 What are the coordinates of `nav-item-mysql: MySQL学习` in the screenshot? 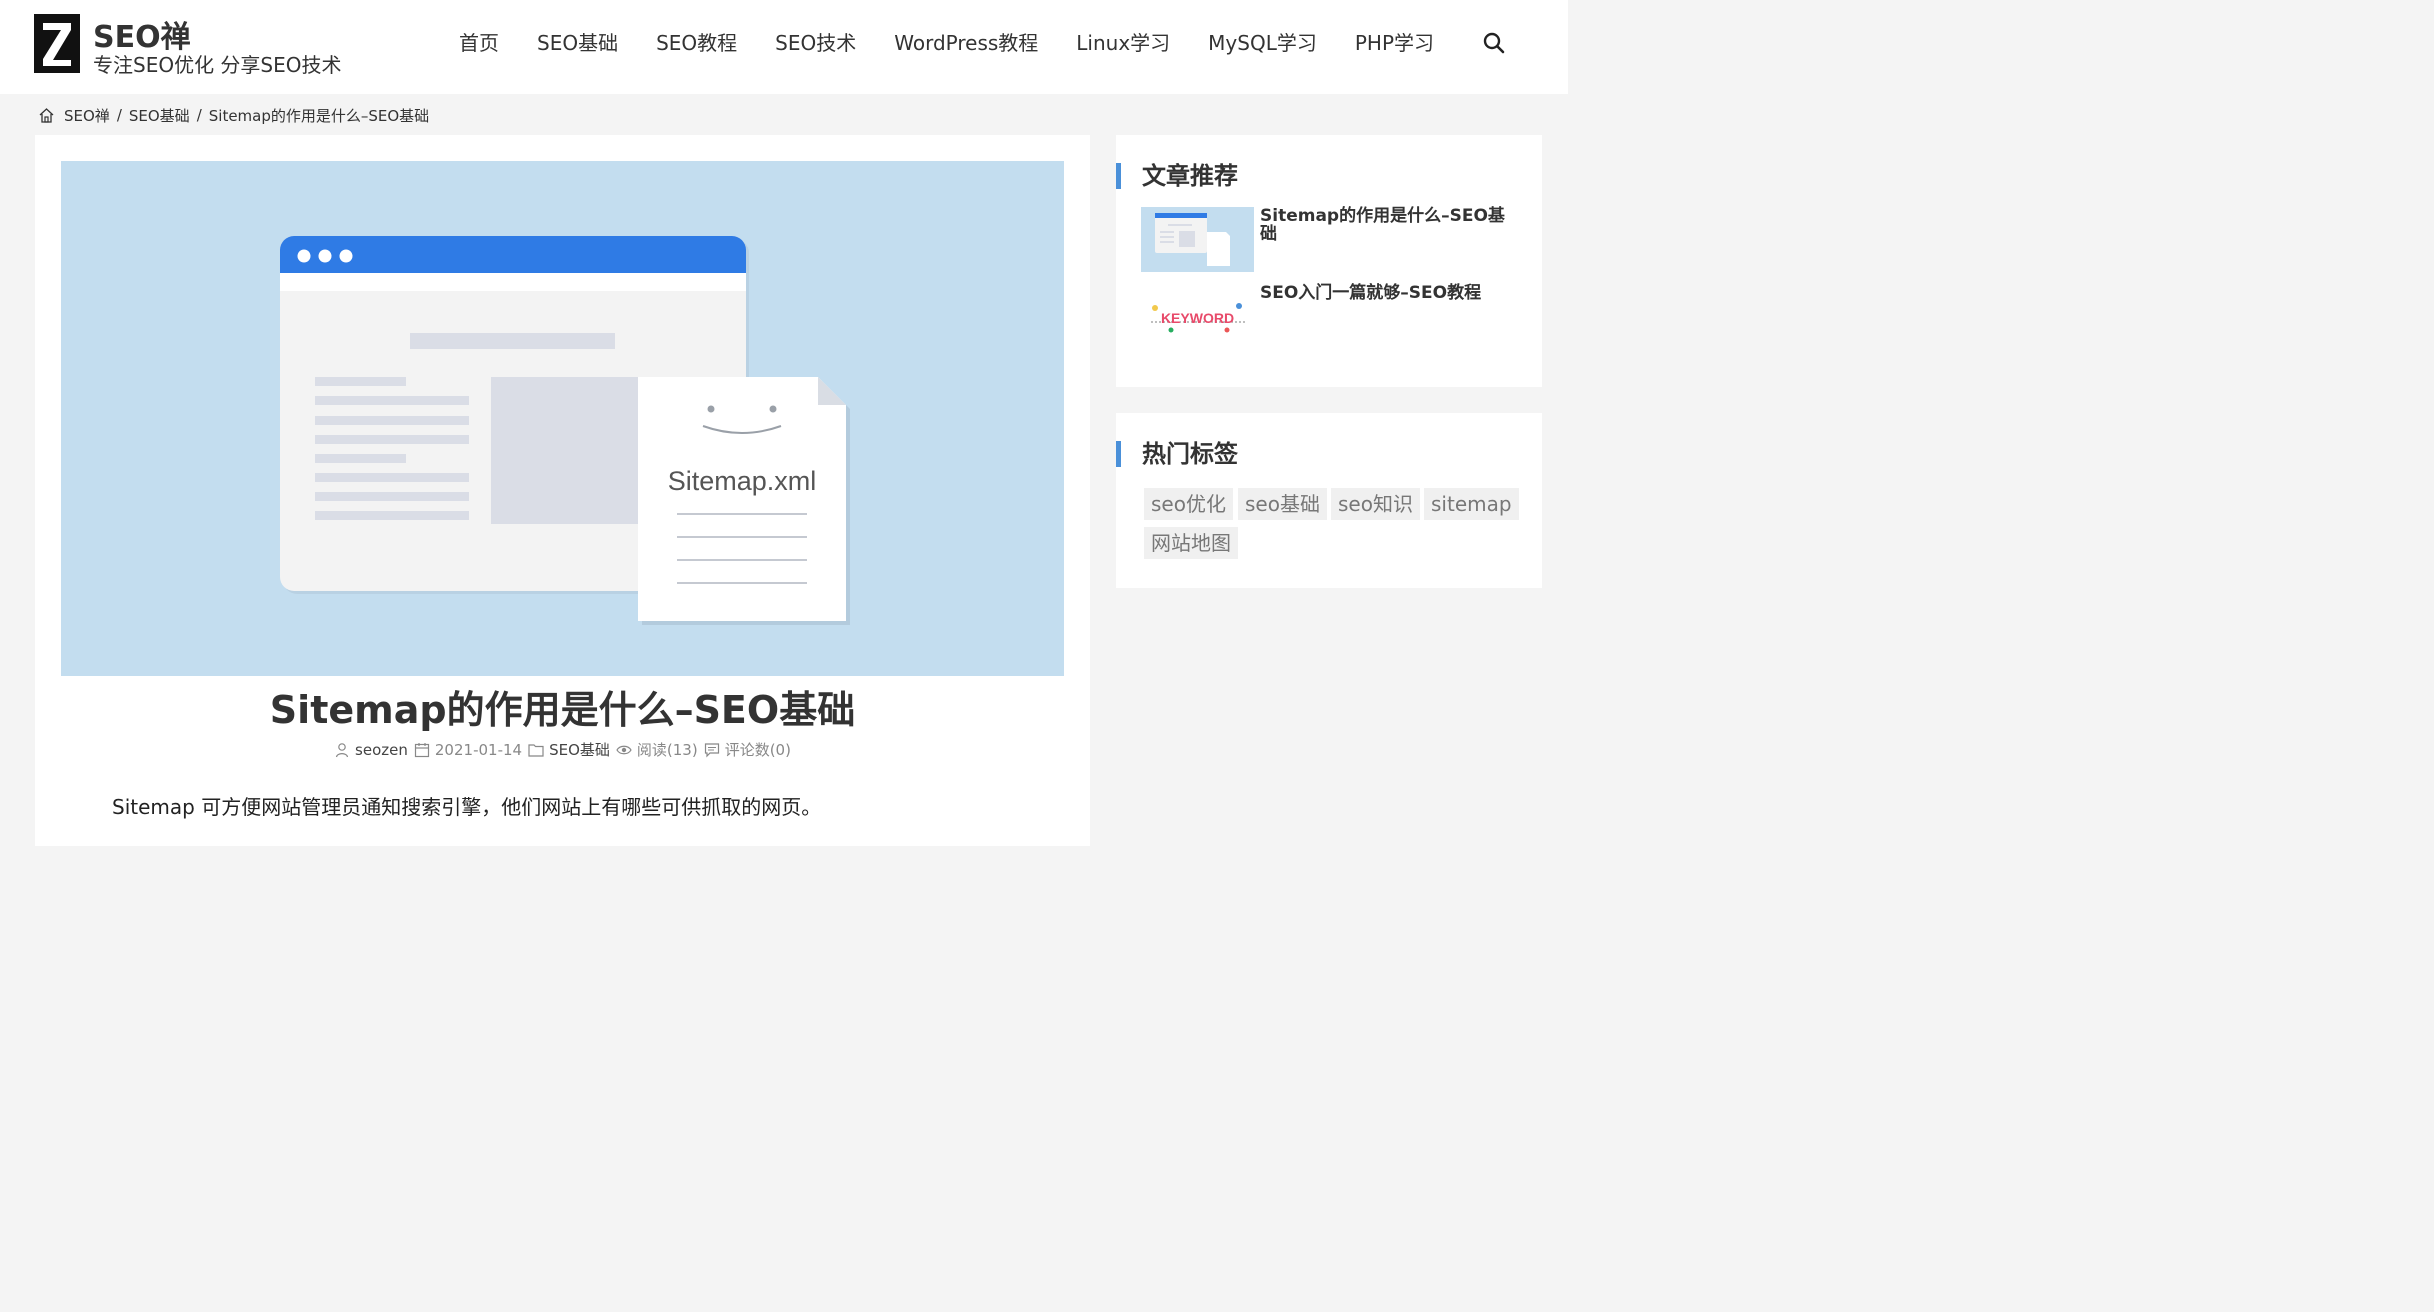 It's located at (1262, 43).